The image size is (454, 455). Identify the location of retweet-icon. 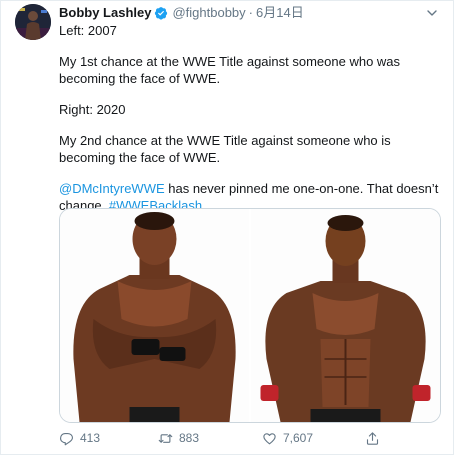
(165, 438).